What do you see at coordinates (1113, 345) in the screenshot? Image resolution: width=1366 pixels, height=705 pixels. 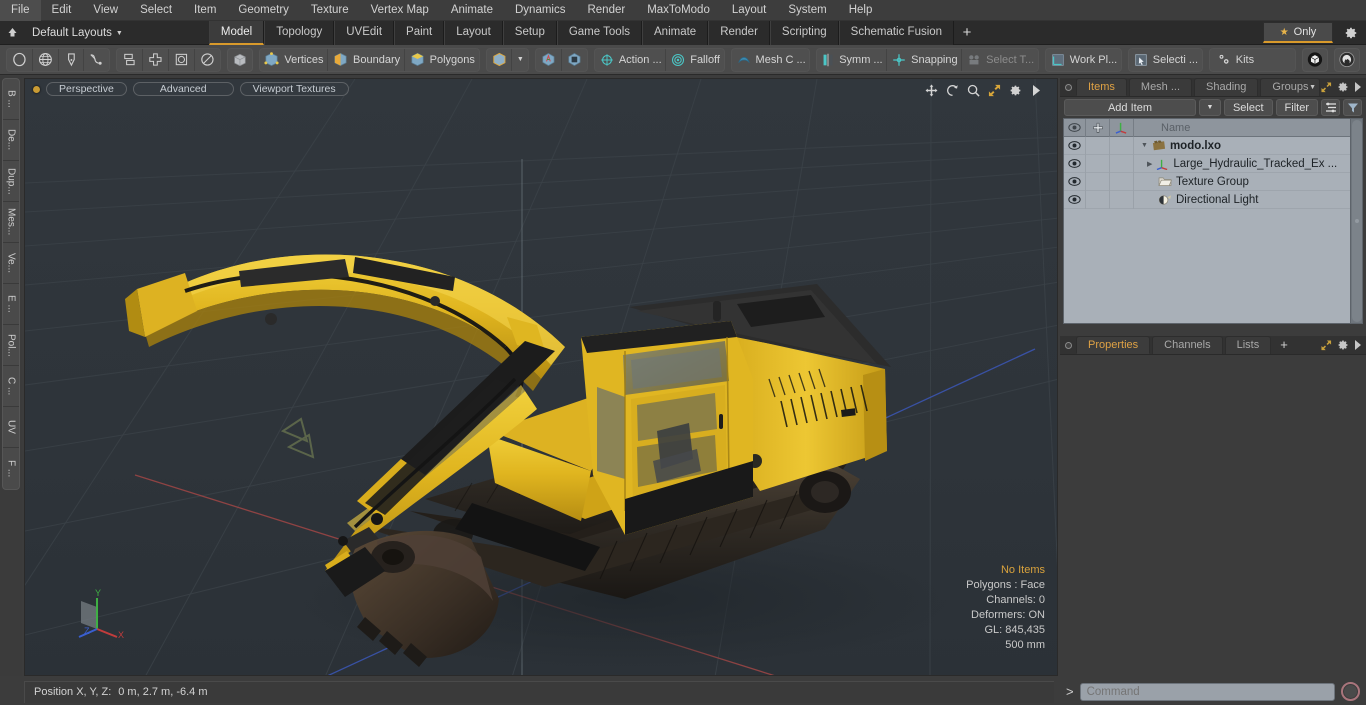 I see `tab-properties: Properties` at bounding box center [1113, 345].